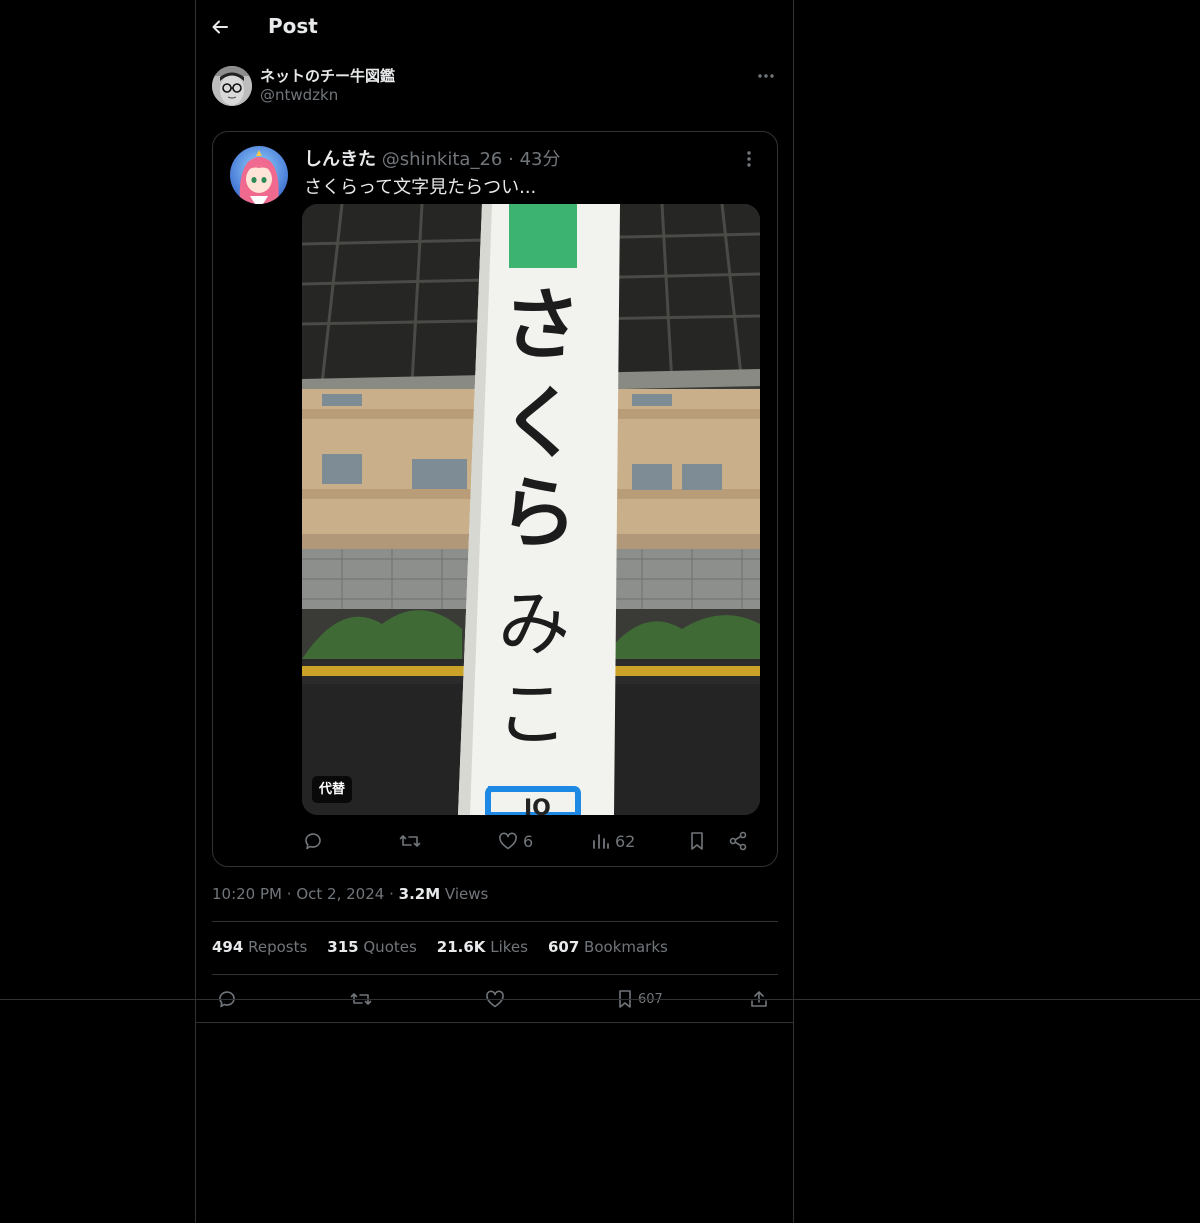 The height and width of the screenshot is (1223, 1200). What do you see at coordinates (340, 894) in the screenshot?
I see `post-date: Oct 2, 2024` at bounding box center [340, 894].